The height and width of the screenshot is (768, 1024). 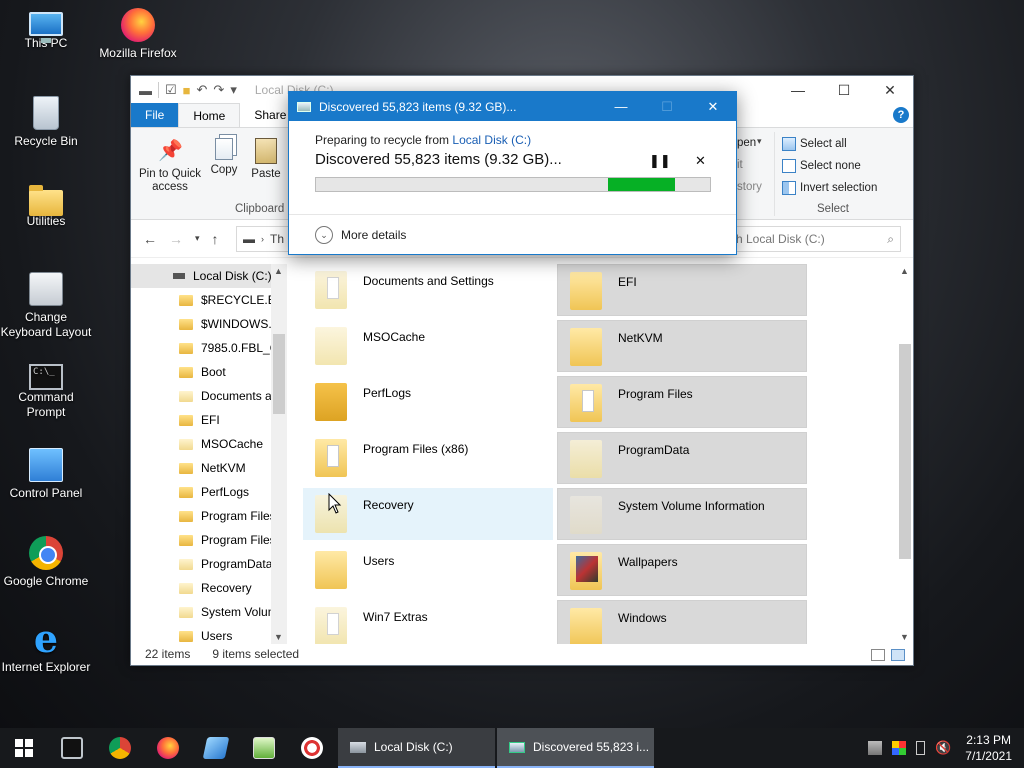 What do you see at coordinates (209, 300) in the screenshot?
I see `tree-item: $RECYCLE.BIN` at bounding box center [209, 300].